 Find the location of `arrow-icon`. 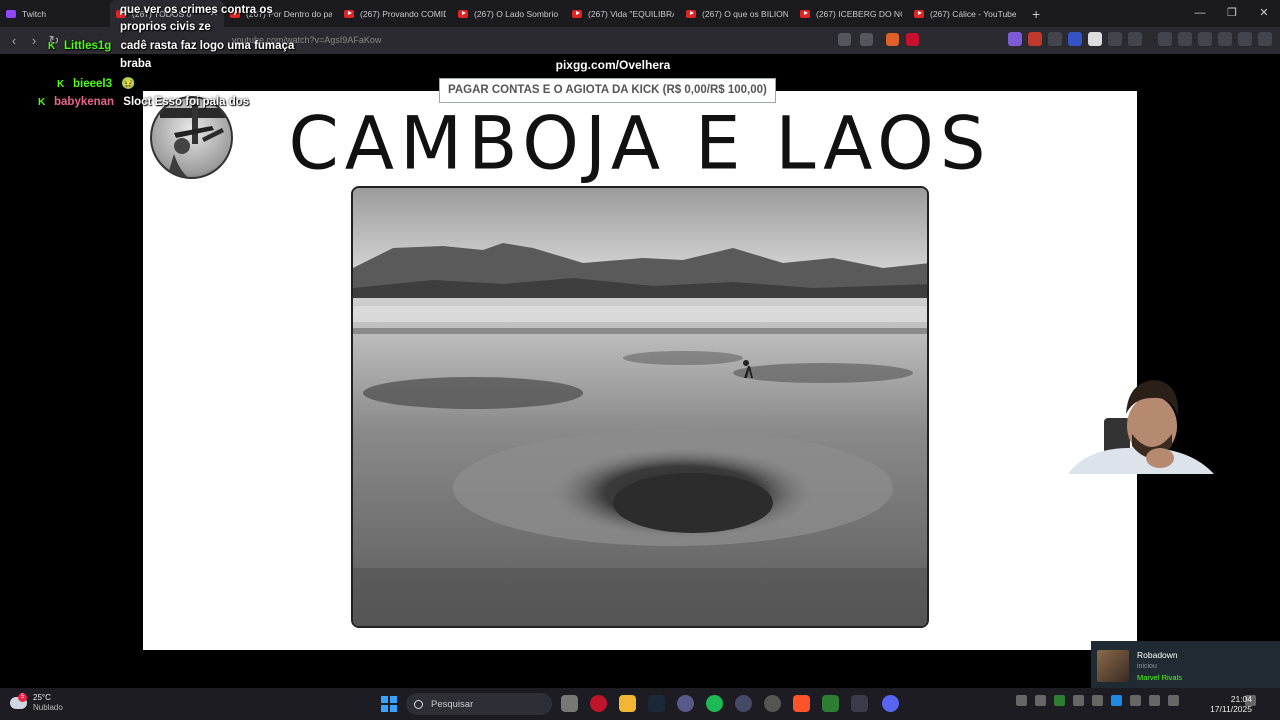

arrow-icon is located at coordinates (1097, 700).